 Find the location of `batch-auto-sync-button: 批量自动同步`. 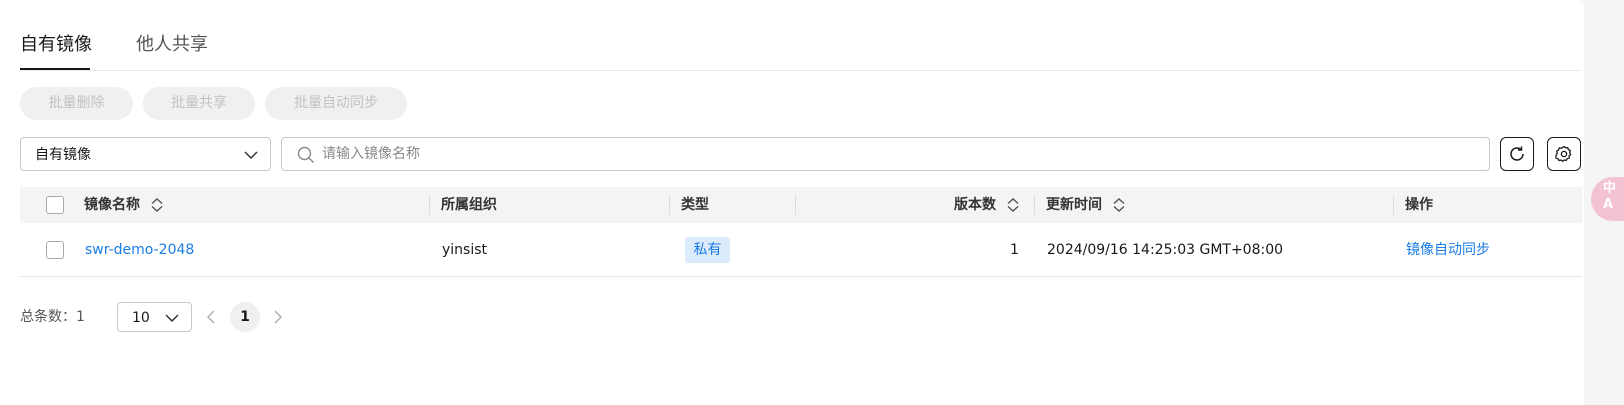

batch-auto-sync-button: 批量自动同步 is located at coordinates (336, 103).